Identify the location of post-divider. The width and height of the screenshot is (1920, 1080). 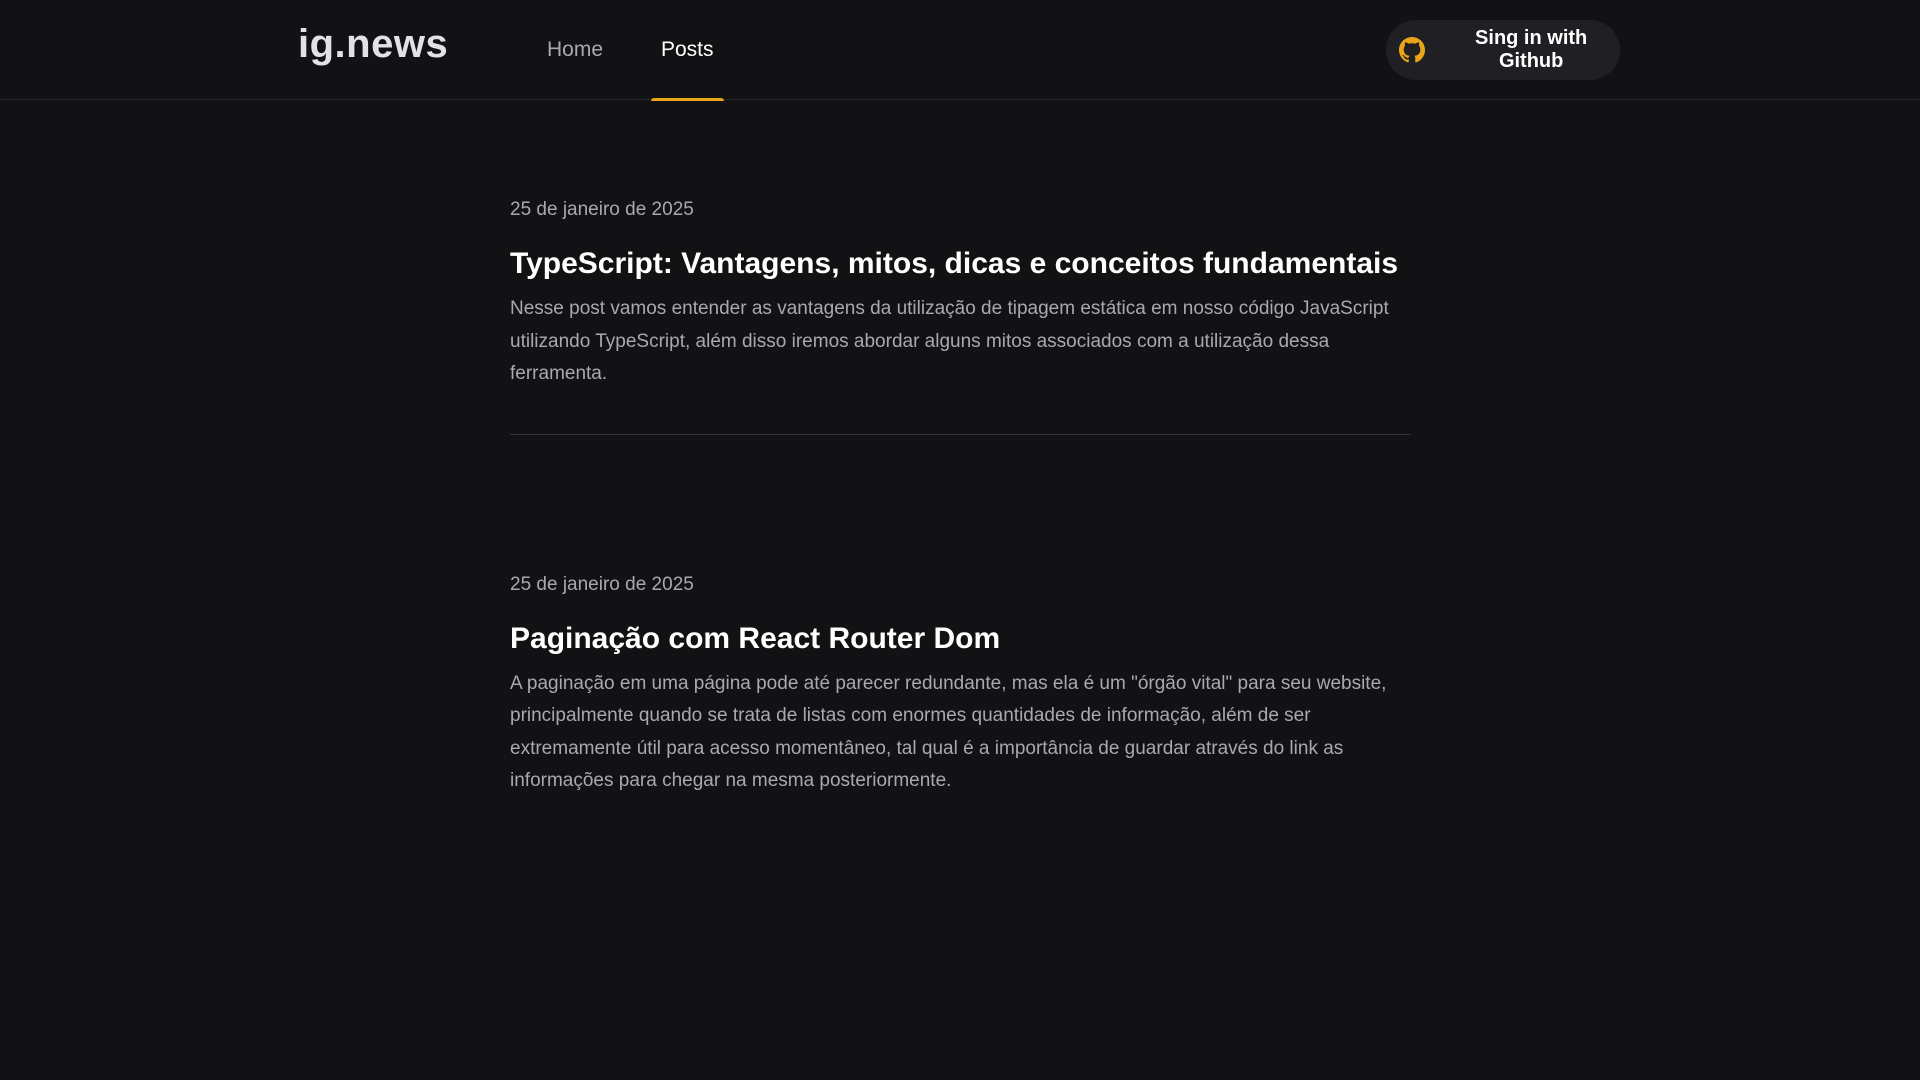
(960, 434).